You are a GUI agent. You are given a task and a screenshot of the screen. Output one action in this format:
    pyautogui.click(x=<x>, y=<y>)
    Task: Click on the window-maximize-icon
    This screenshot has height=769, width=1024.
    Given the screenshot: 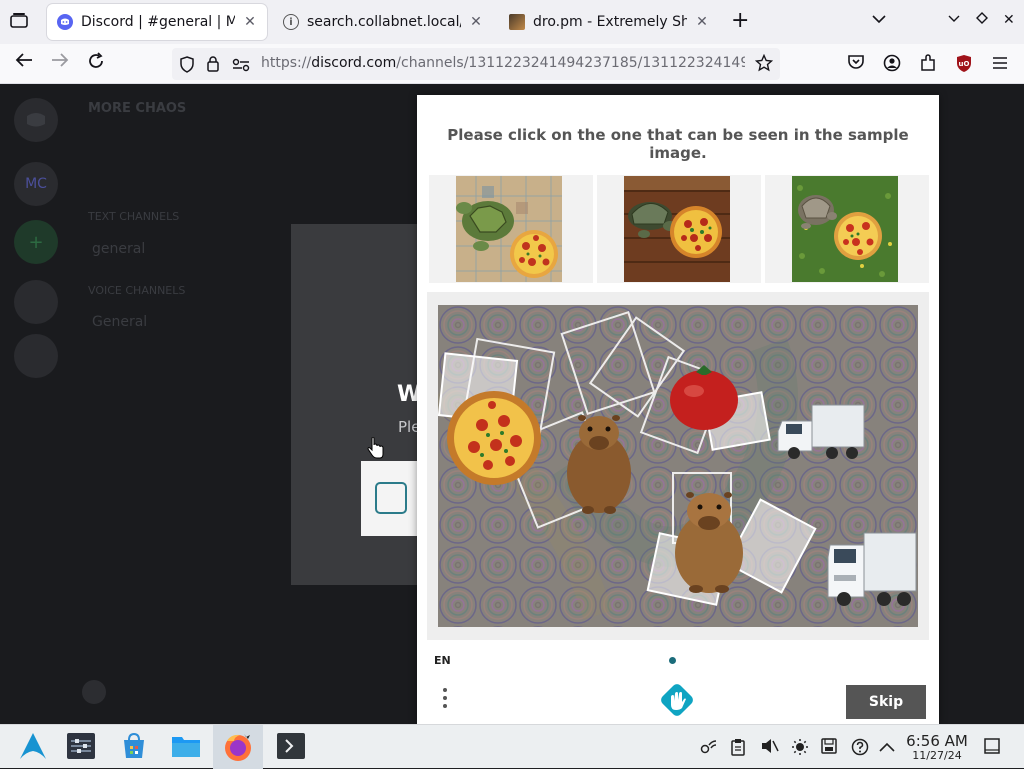 What is the action you would take?
    pyautogui.click(x=982, y=20)
    